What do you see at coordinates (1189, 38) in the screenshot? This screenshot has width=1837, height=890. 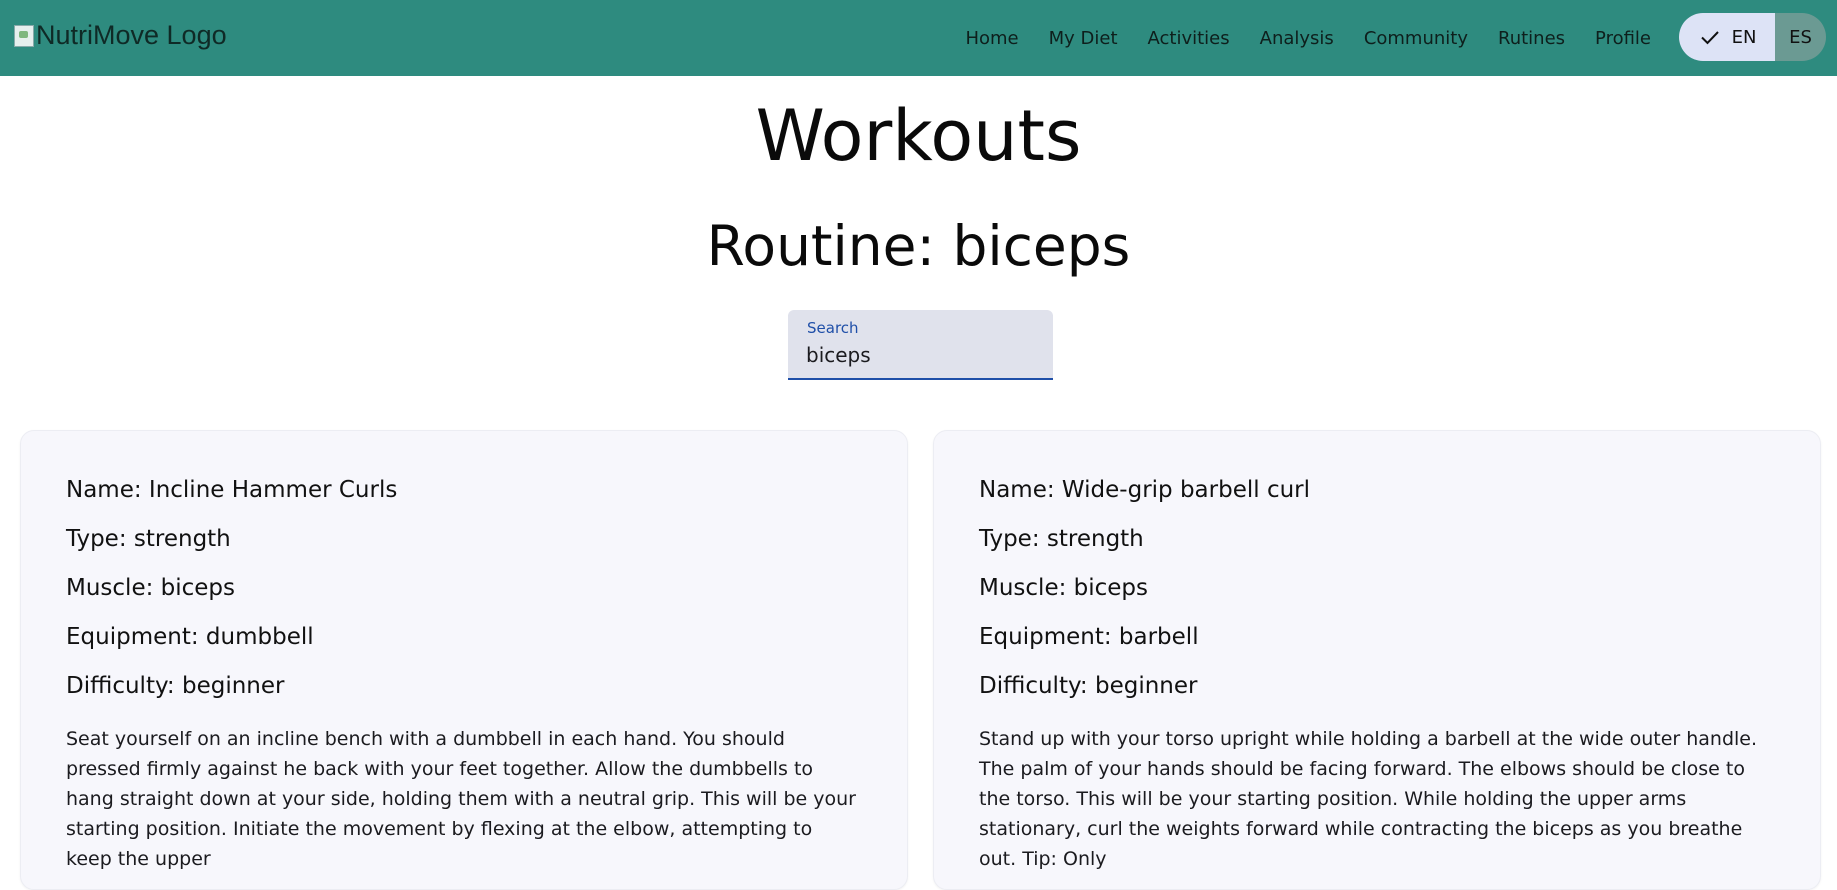 I see `nav-activities: Activities` at bounding box center [1189, 38].